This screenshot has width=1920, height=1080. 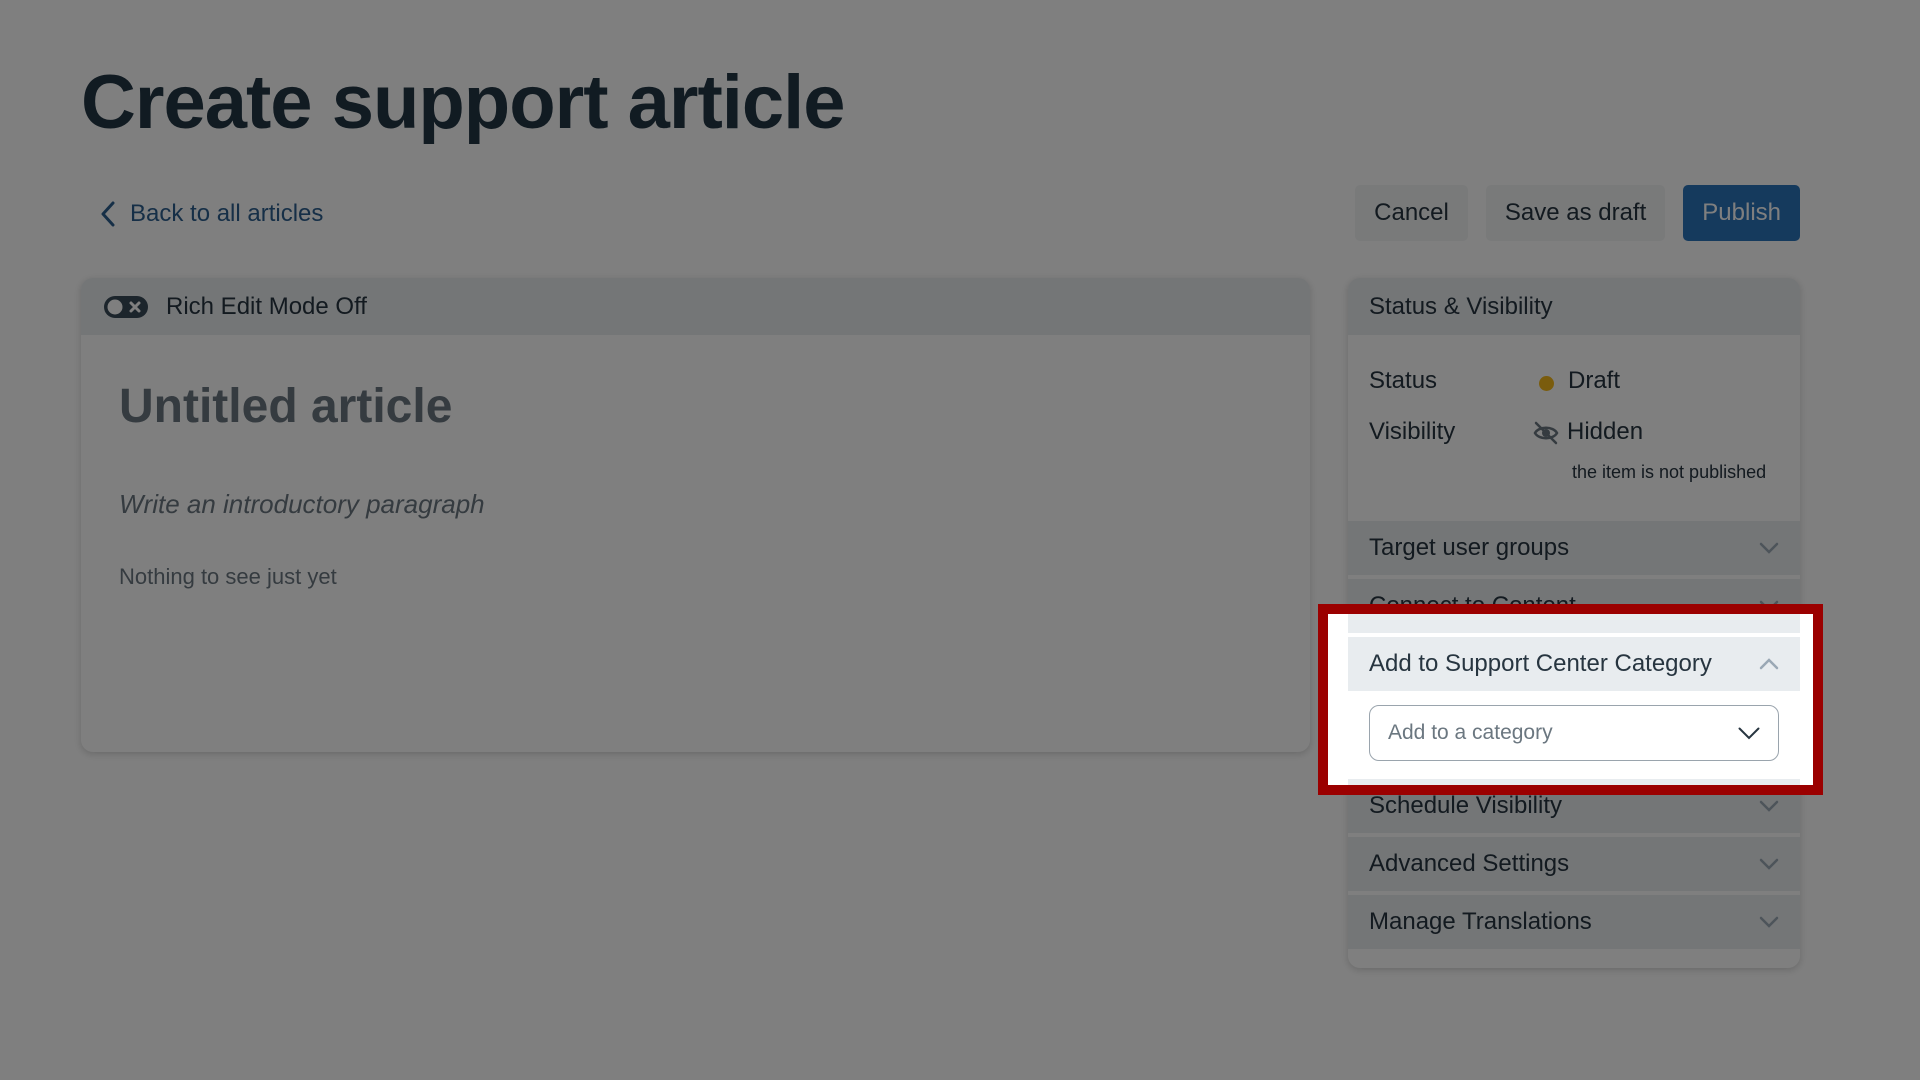 I want to click on editor-toolbar: Rich Edit Mode Off, so click(x=695, y=306).